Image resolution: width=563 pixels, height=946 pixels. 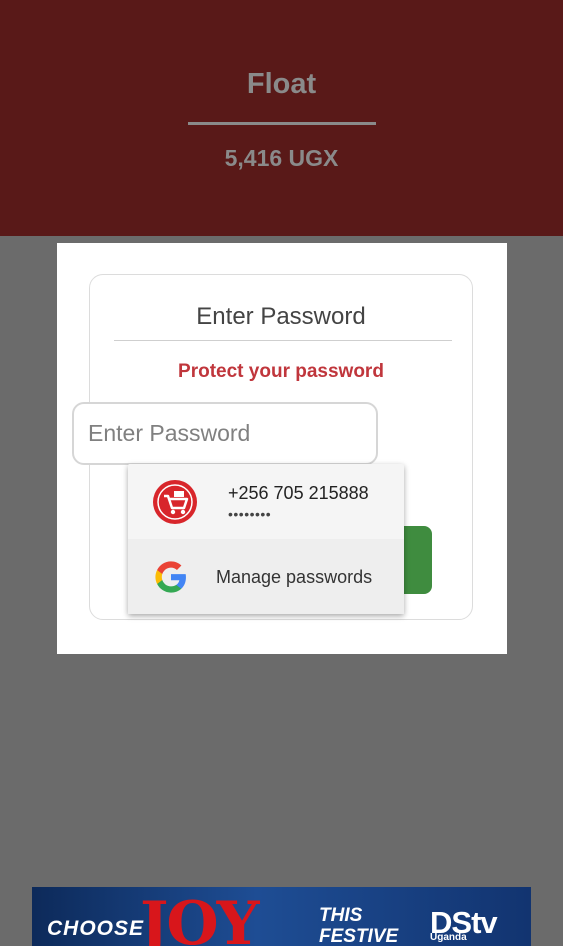 What do you see at coordinates (341, 915) in the screenshot?
I see `banner-this-text: THIS` at bounding box center [341, 915].